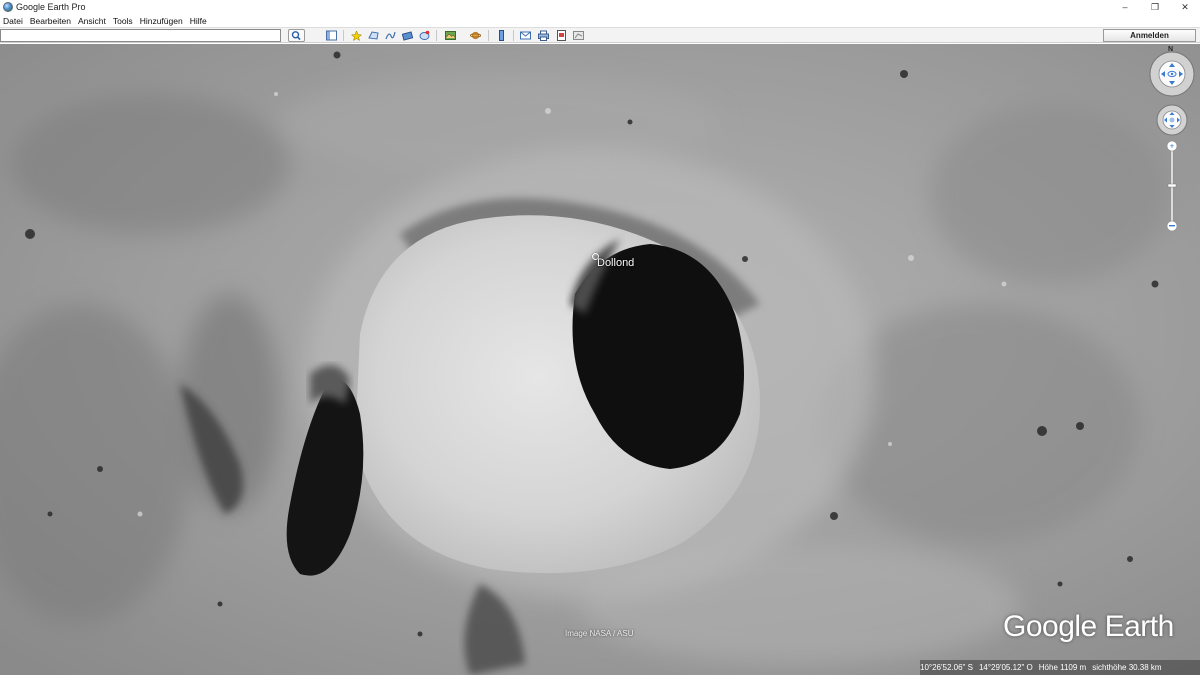 Image resolution: width=1200 pixels, height=675 pixels. What do you see at coordinates (1088, 626) in the screenshot?
I see `google-earth-logo: Google Earth` at bounding box center [1088, 626].